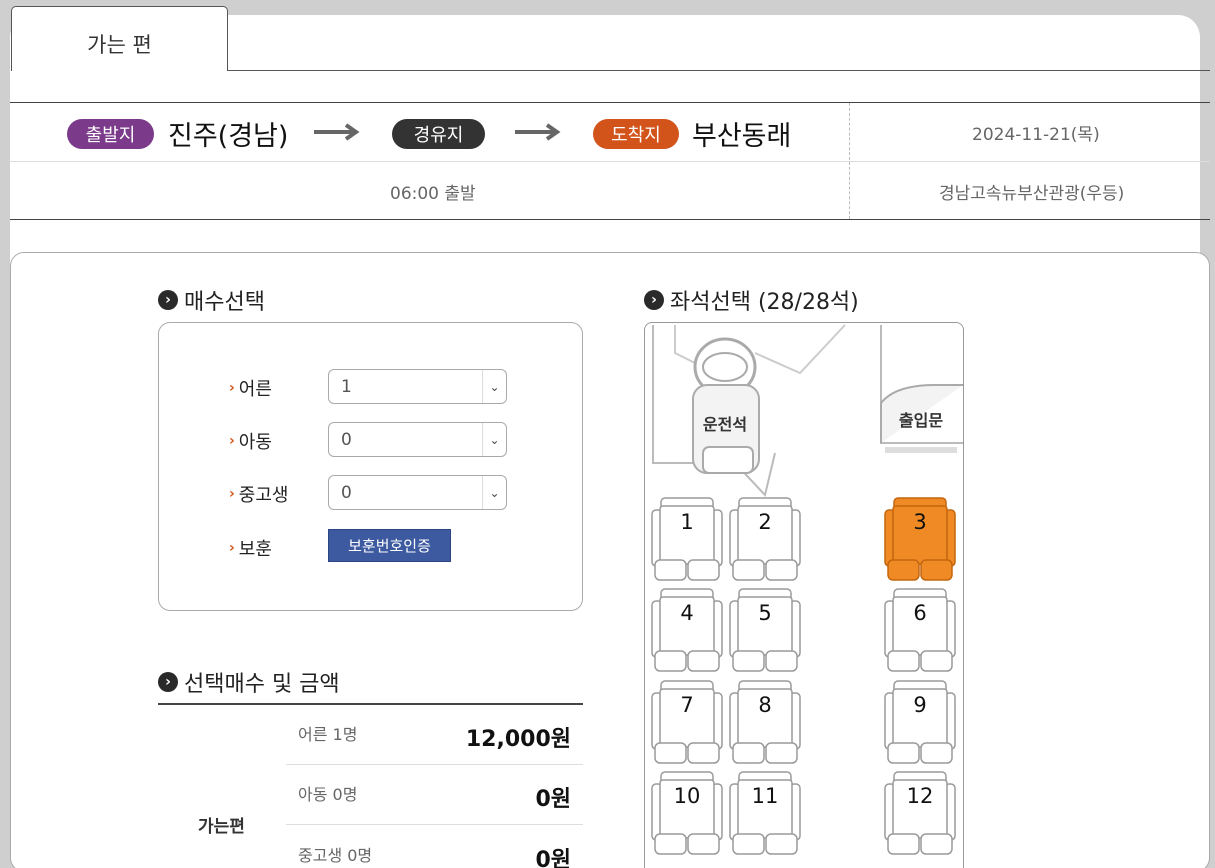  I want to click on route-divider-top, so click(610, 102).